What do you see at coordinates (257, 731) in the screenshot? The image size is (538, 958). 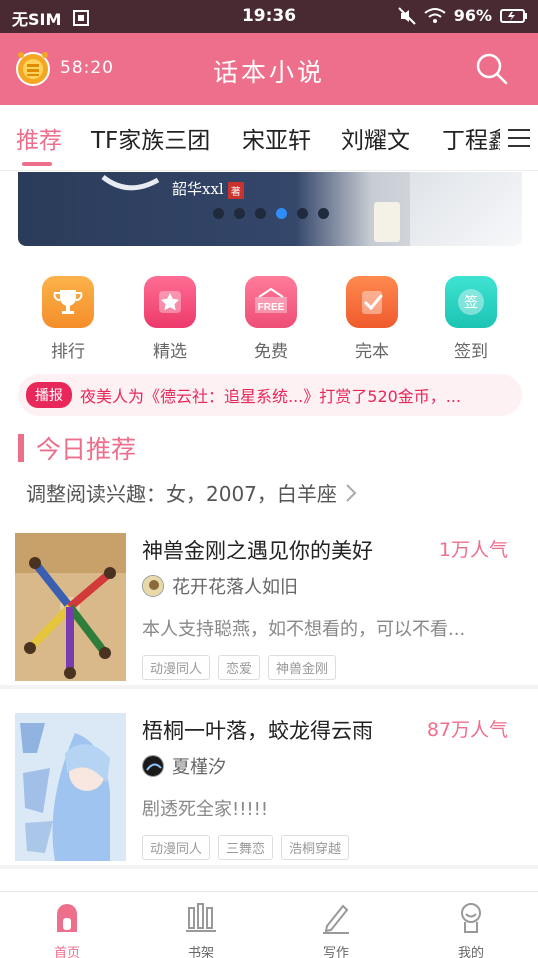 I see `book-title: 梧桐一叶落，蛟龙得云雨` at bounding box center [257, 731].